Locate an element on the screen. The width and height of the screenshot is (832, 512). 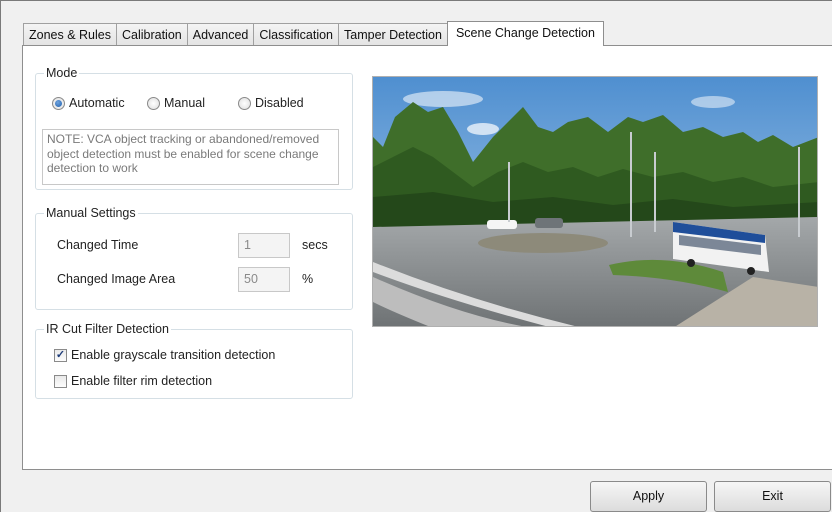
exit-button: Exit is located at coordinates (772, 496).